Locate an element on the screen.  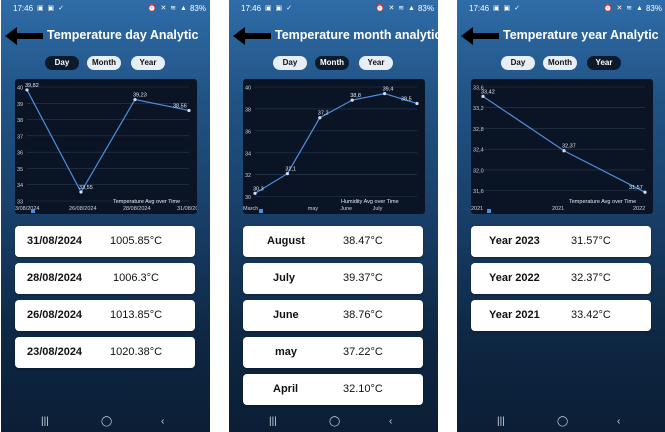
list-card: Year 2021 33.42°C is located at coordinates (561, 315).